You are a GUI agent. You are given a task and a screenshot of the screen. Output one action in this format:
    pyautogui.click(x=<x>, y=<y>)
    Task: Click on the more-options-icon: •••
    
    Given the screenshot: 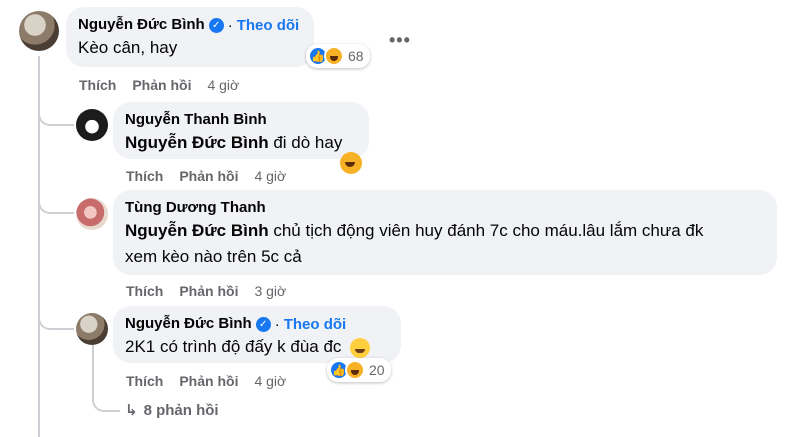 What is the action you would take?
    pyautogui.click(x=400, y=40)
    